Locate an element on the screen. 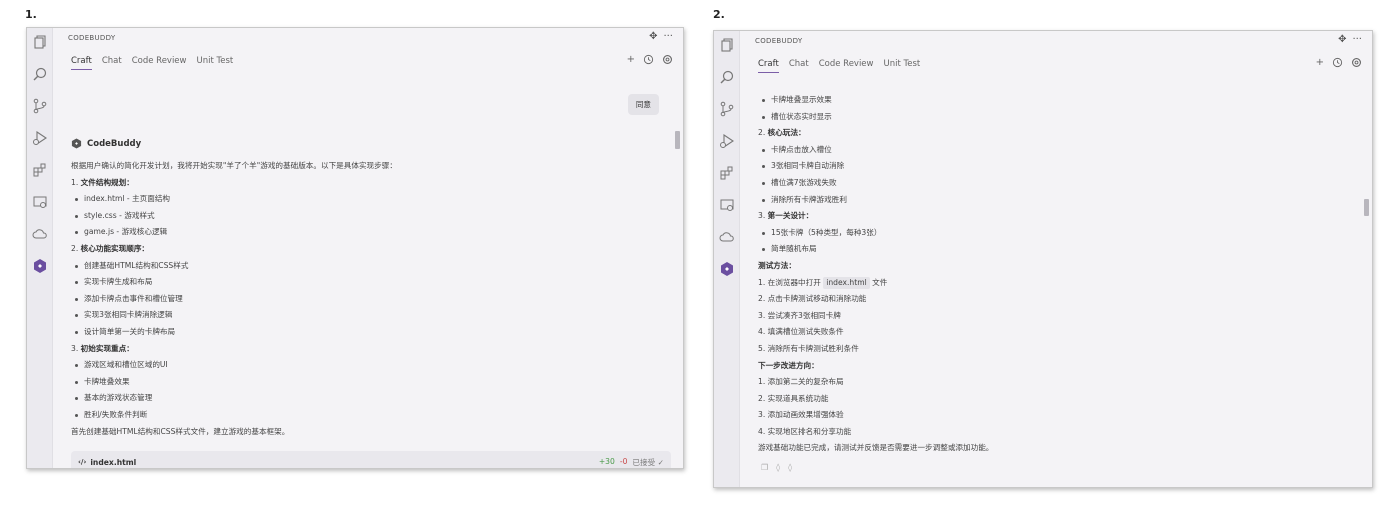  bullet-item: 创建基础HTML结构和CSS样式 is located at coordinates (369, 266).